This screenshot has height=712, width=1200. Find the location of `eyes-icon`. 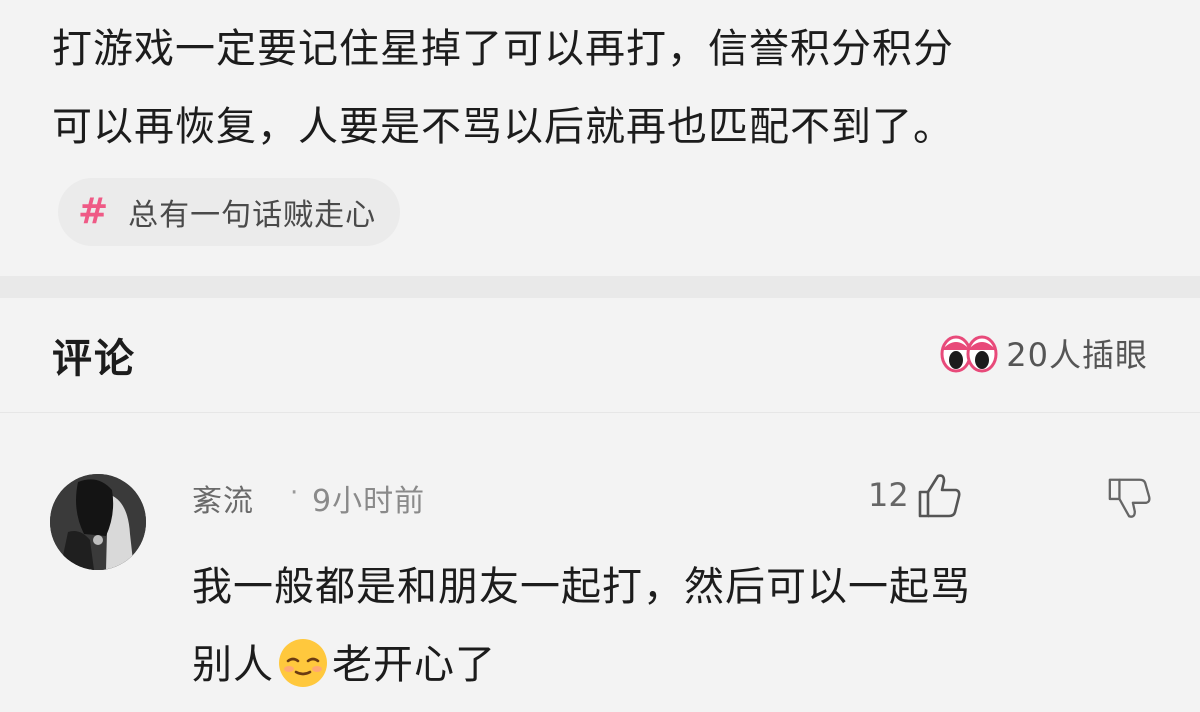

eyes-icon is located at coordinates (969, 354).